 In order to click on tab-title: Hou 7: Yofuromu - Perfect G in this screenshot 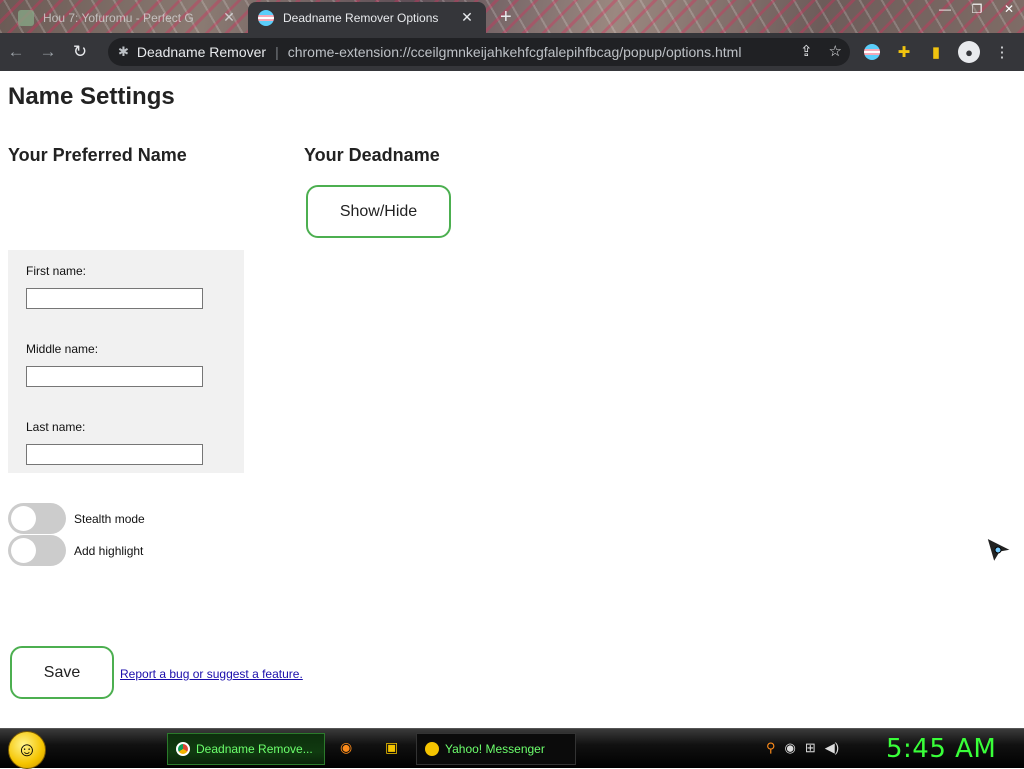, I will do `click(118, 17)`.